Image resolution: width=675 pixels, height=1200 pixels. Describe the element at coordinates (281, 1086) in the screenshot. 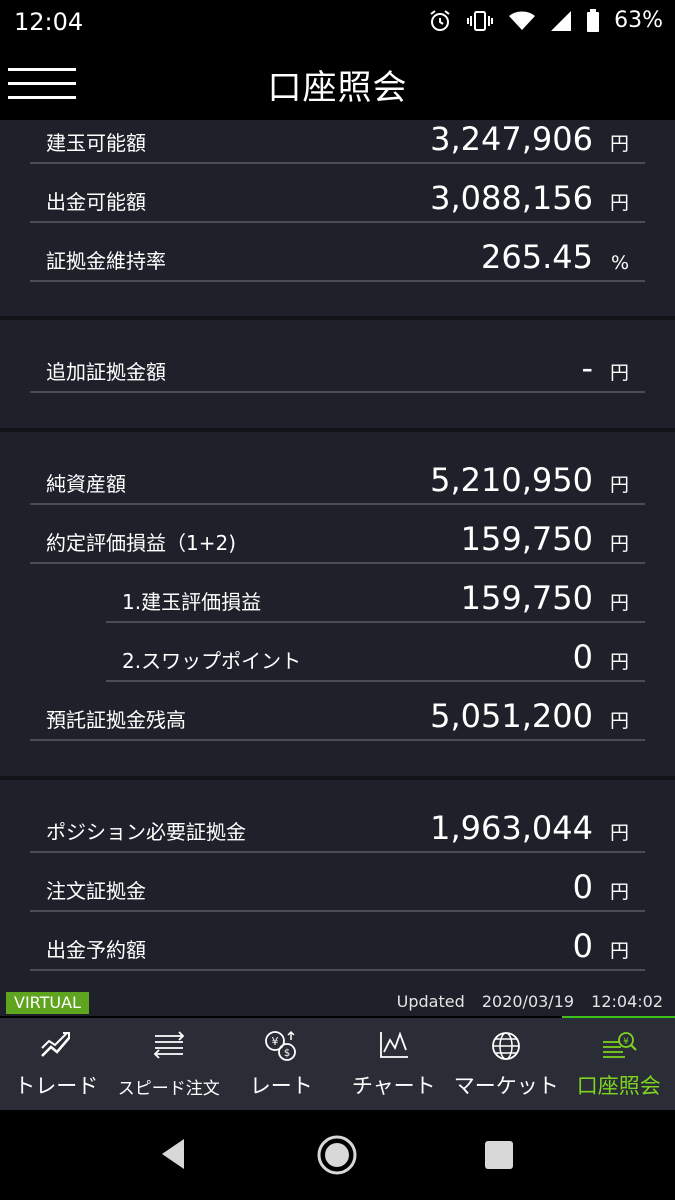

I see `tab-label: レート` at that location.